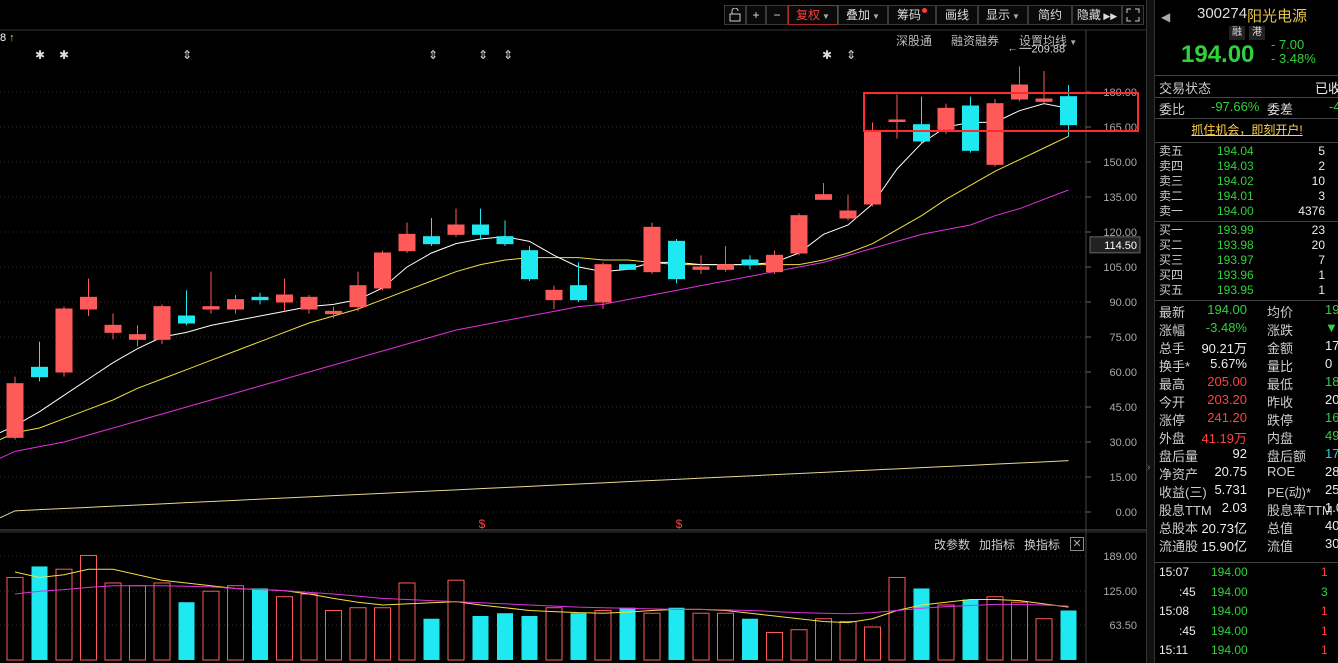  What do you see at coordinates (997, 544) in the screenshot?
I see `add-indicator-link: 加指标` at bounding box center [997, 544].